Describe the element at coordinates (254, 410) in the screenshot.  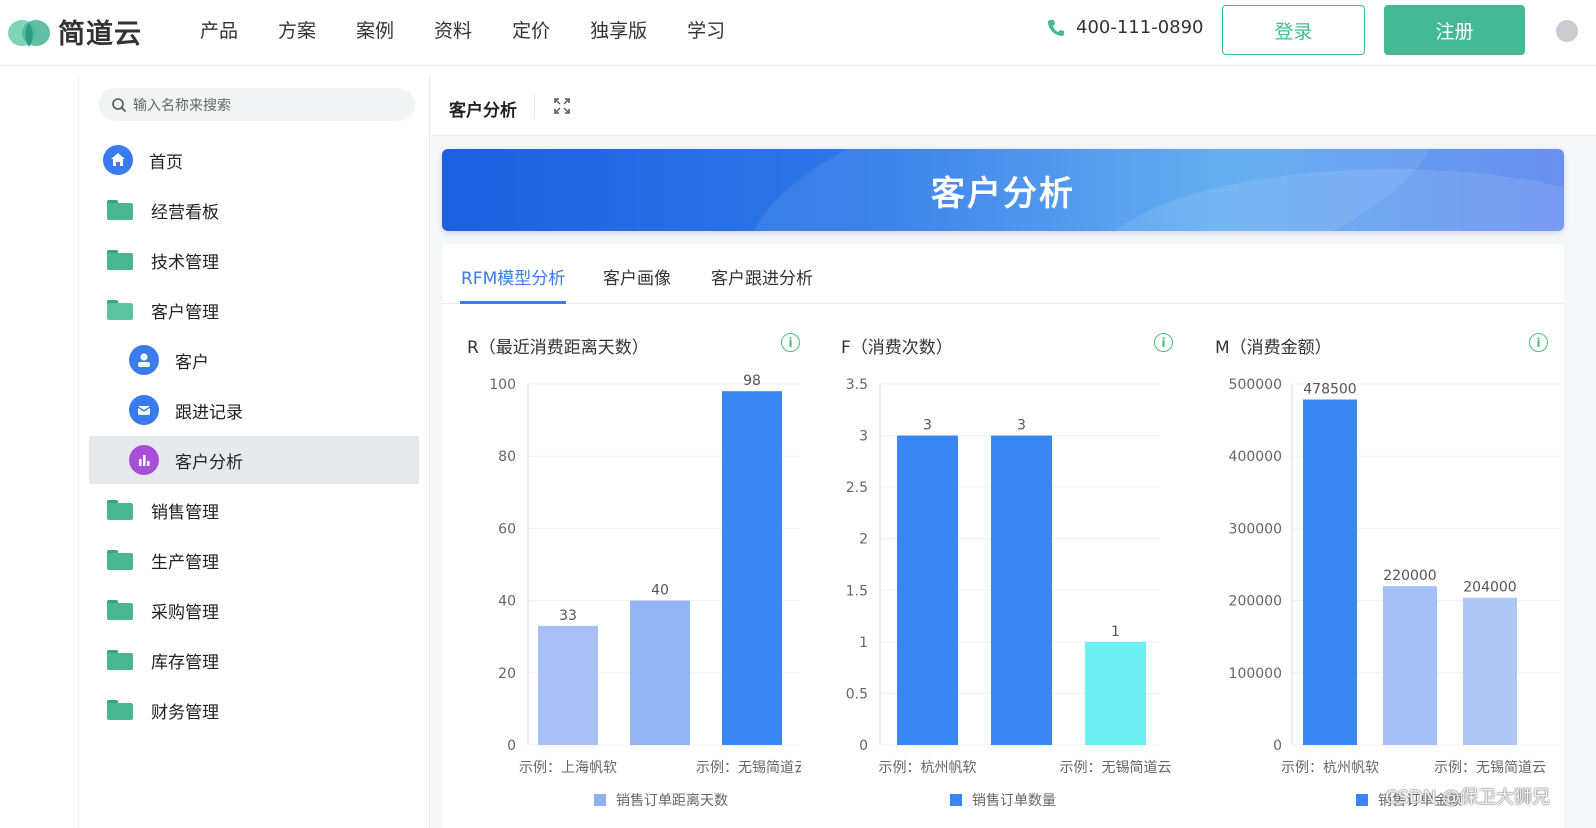
I see `sidebar-item-followup: 跟进记录` at that location.